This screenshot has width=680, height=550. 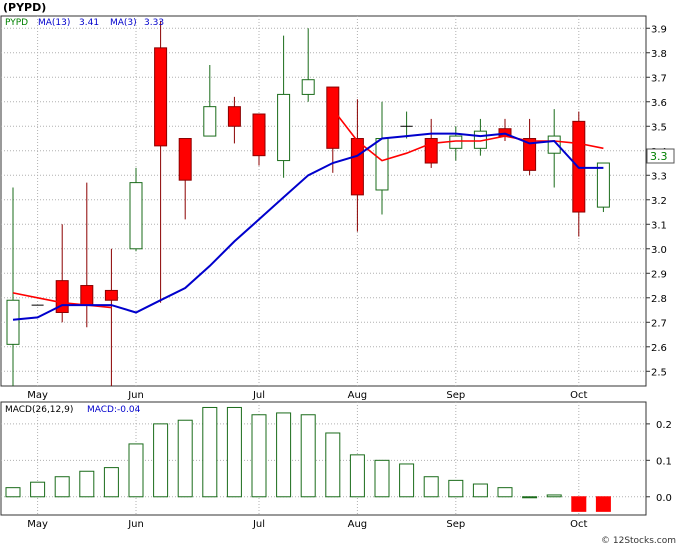 I want to click on macd-params-label: MACD(26,12,9), so click(x=39, y=410).